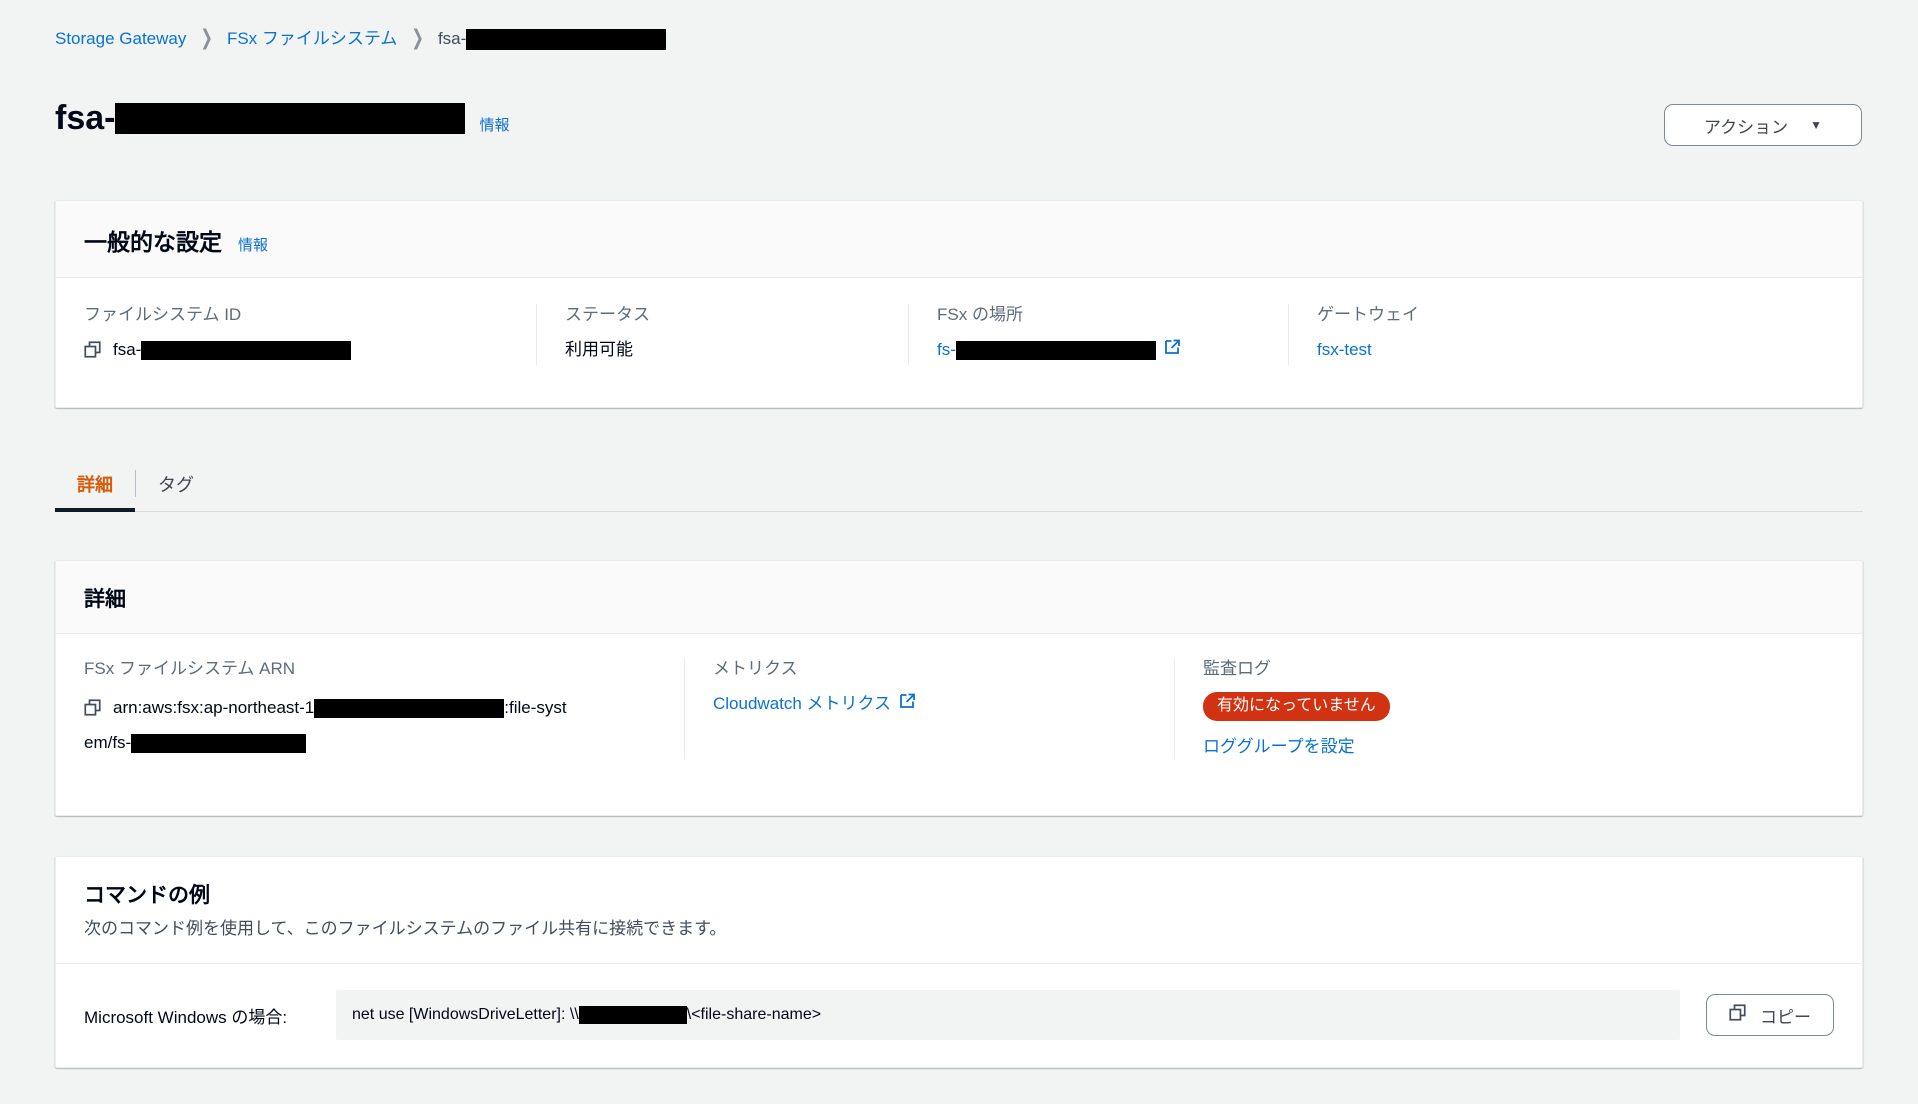 This screenshot has height=1104, width=1918. I want to click on field-fsx-location: FSx の場所 fs-, so click(1098, 334).